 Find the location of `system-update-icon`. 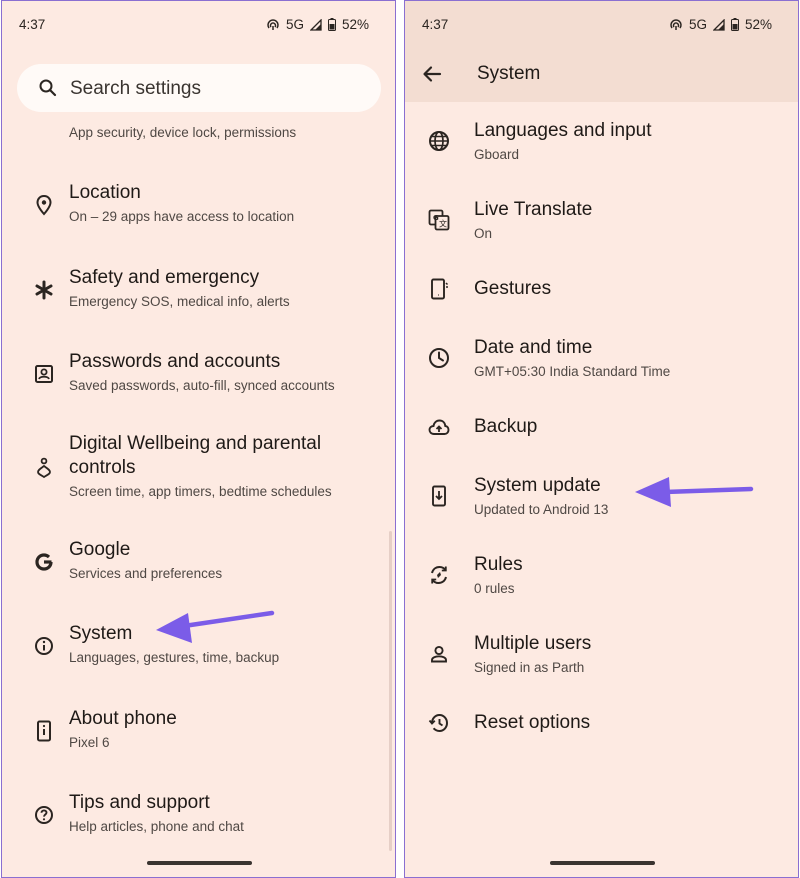

system-update-icon is located at coordinates (439, 496).